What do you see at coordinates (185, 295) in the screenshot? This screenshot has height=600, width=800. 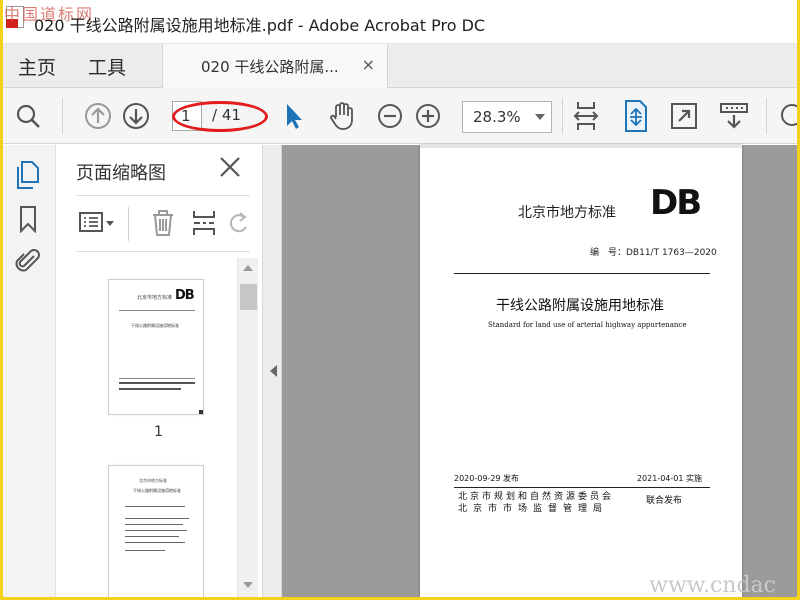 I see `thumbnail-db: DB` at bounding box center [185, 295].